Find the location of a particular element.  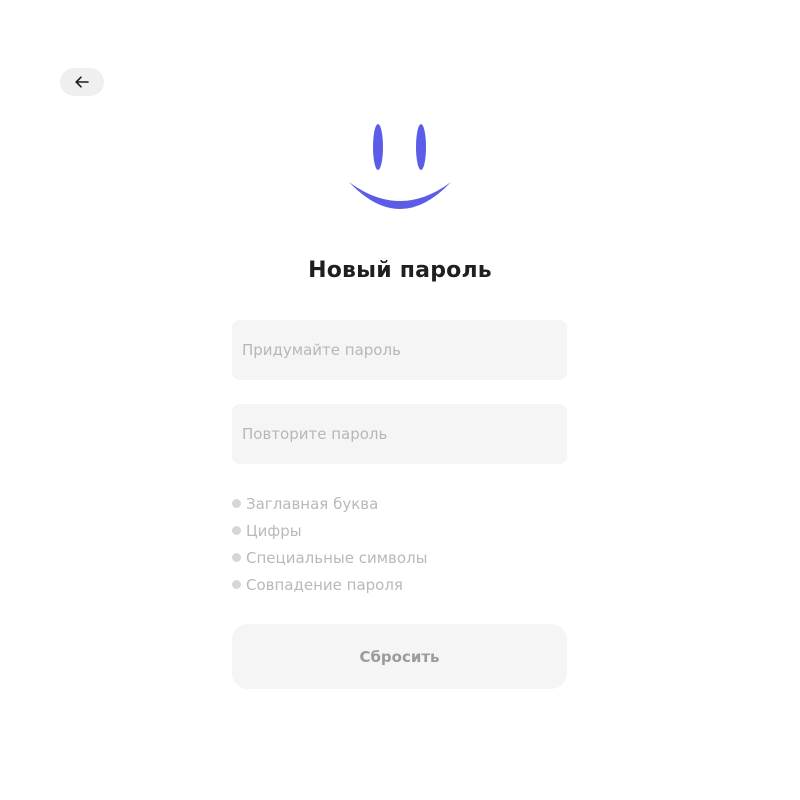

requirement-label: Заглавная буква is located at coordinates (312, 503).